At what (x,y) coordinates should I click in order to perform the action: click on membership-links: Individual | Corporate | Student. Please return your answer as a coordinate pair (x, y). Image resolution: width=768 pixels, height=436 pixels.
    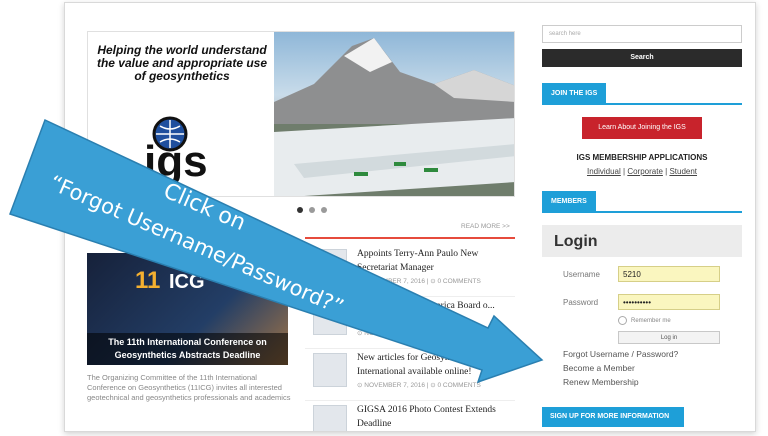
    Looking at the image, I should click on (642, 171).